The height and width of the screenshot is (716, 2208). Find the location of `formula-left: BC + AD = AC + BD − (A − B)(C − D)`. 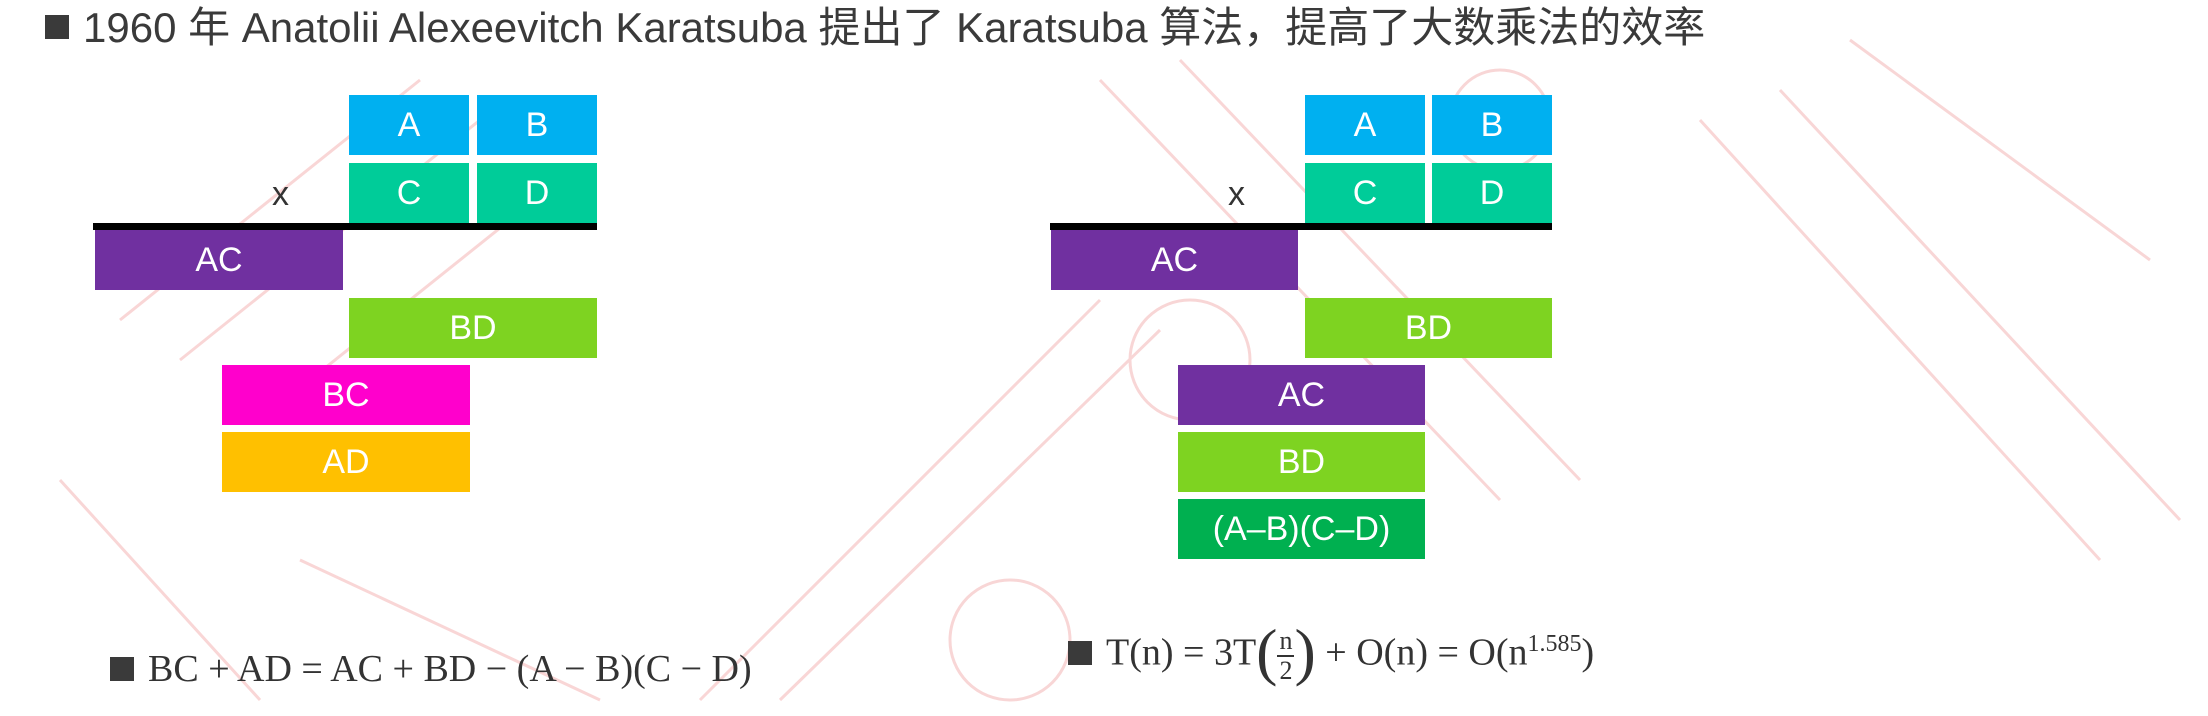

formula-left: BC + AD = AC + BD − (A − B)(C − D) is located at coordinates (431, 669).